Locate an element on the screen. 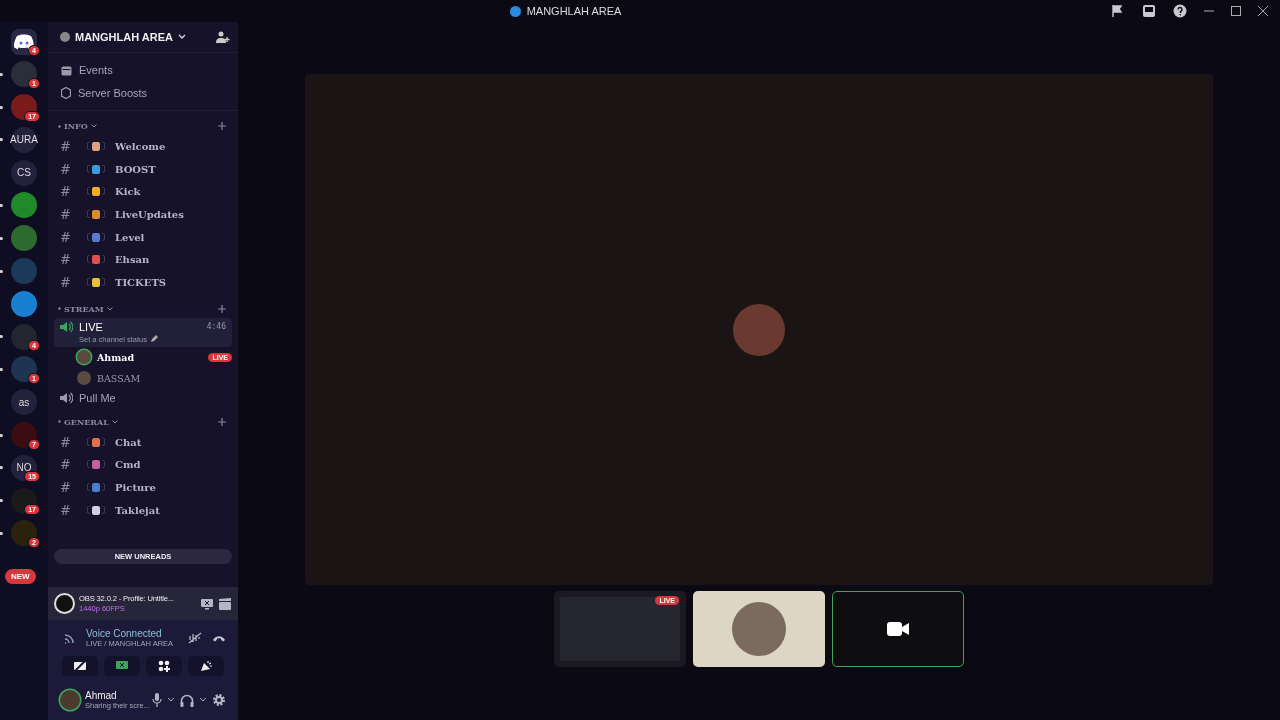 The image size is (1280, 720). channel-name: Welcome is located at coordinates (140, 146).